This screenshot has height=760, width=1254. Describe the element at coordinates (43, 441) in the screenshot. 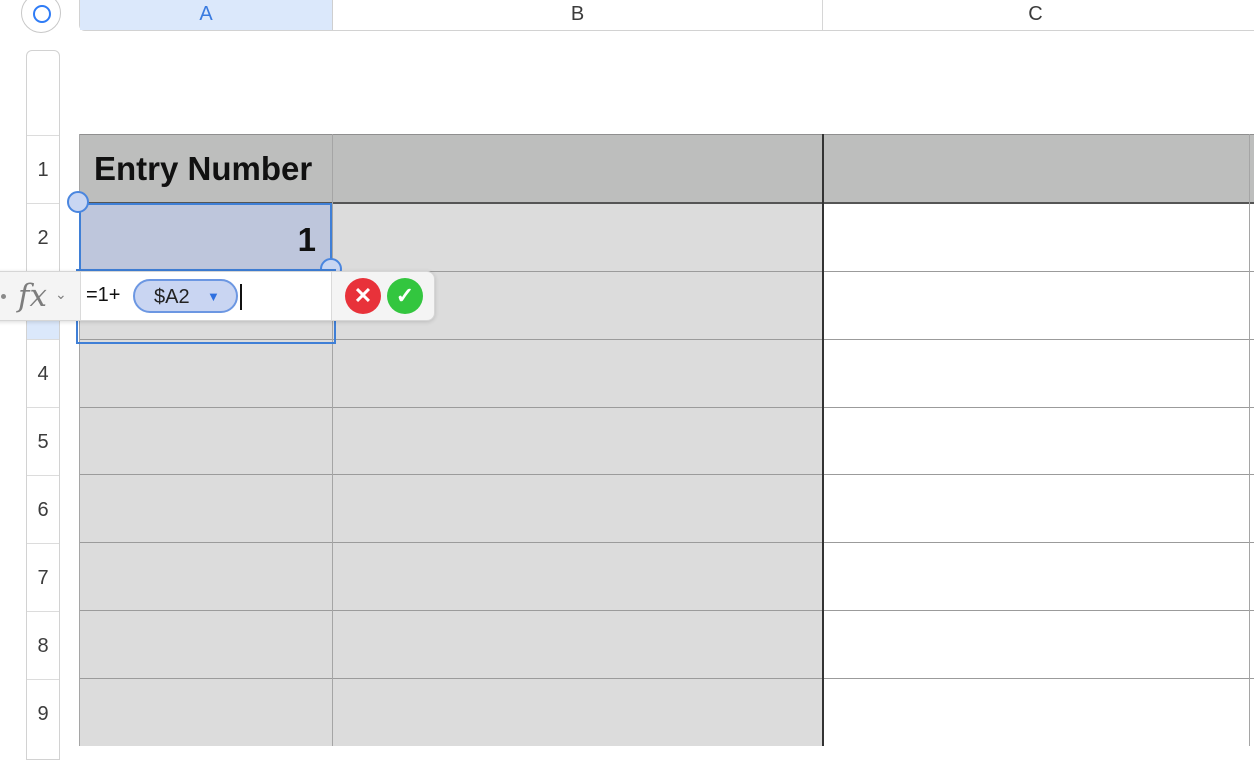

I see `row-header-5: 5` at that location.